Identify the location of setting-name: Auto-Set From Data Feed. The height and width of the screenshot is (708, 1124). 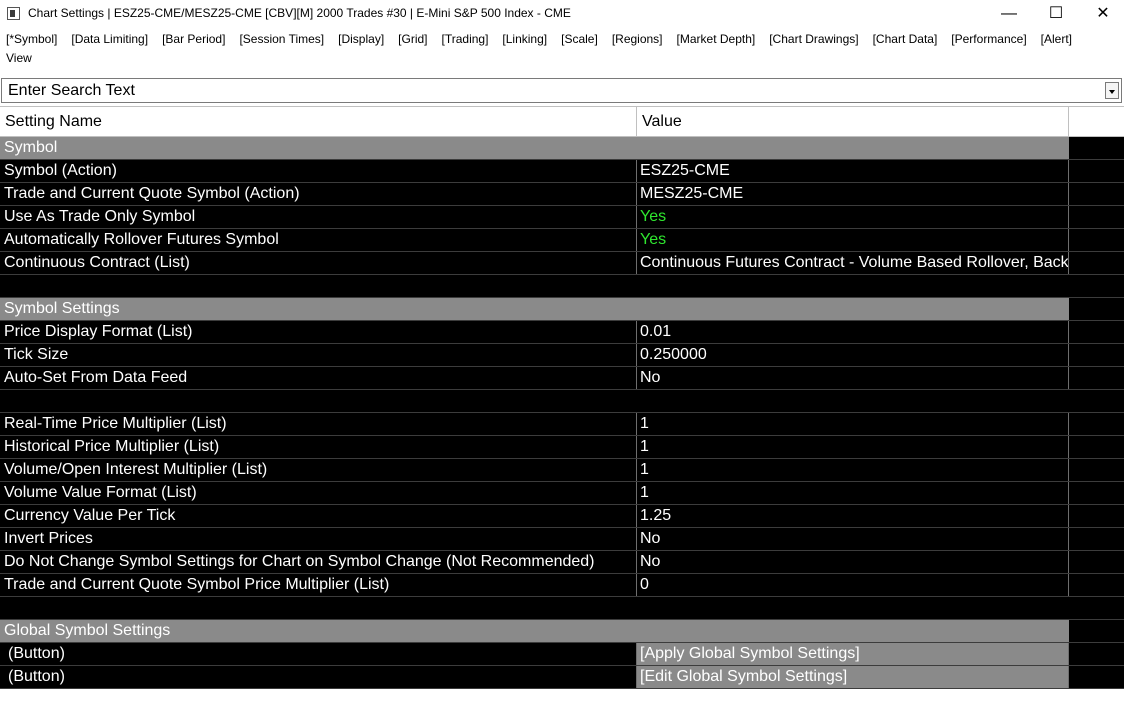
(318, 378).